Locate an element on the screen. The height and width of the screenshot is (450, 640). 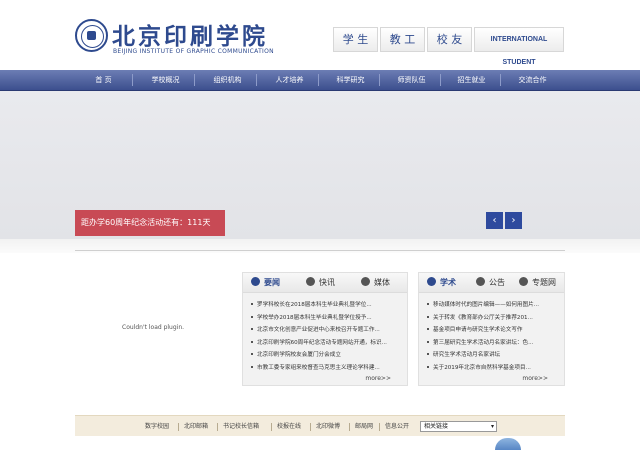
academic-panel-tabs: 学术 公告 专题网 is located at coordinates (491, 283).